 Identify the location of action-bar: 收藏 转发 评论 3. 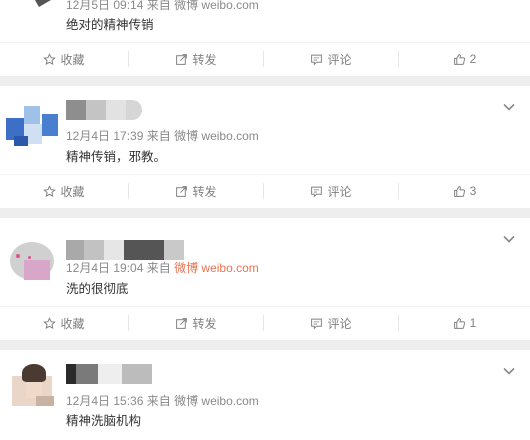
(265, 190).